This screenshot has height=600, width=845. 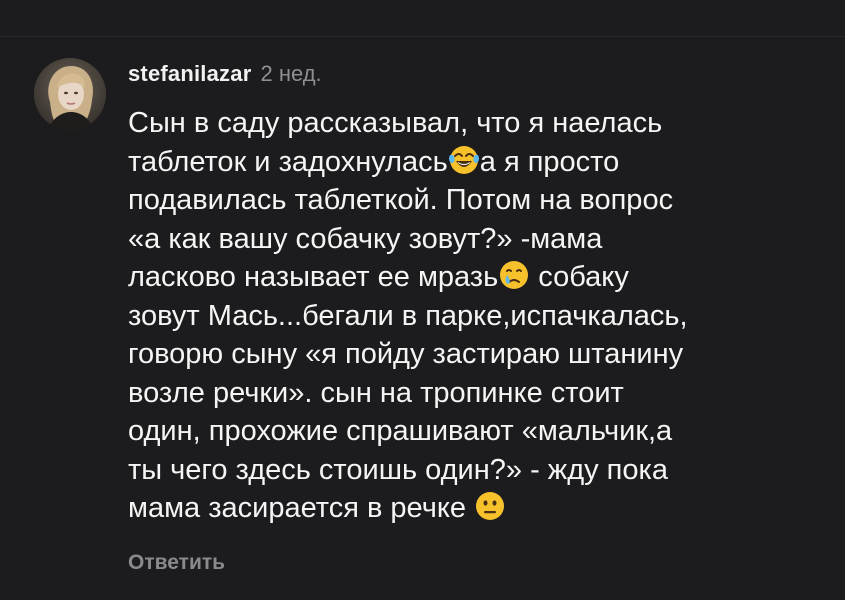 What do you see at coordinates (408, 315) in the screenshot?
I see `comment-line: зовут Мась...бегали в парке,испачкалась,` at bounding box center [408, 315].